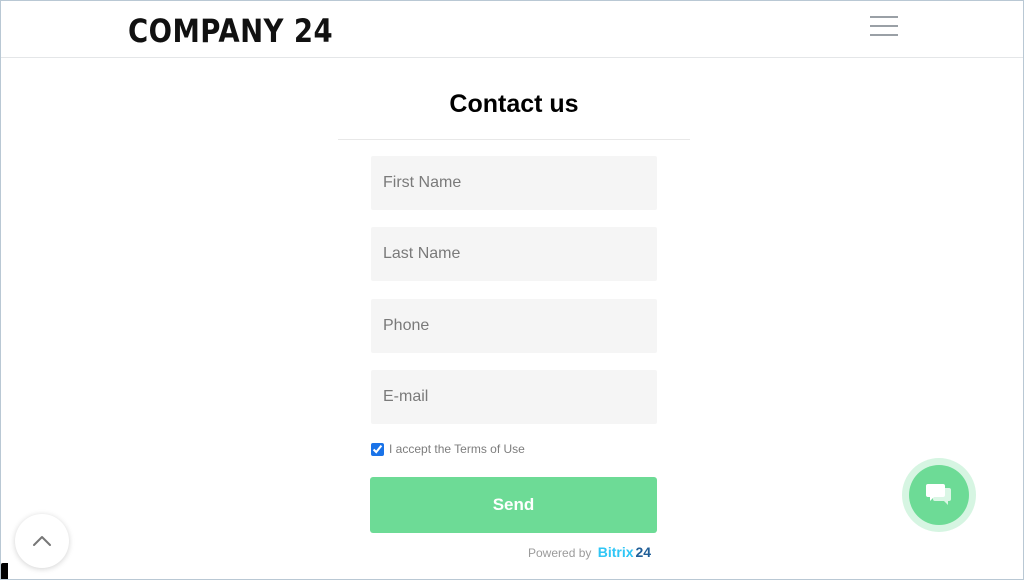 Image resolution: width=1024 pixels, height=580 pixels. What do you see at coordinates (514, 183) in the screenshot?
I see `first-name-field` at bounding box center [514, 183].